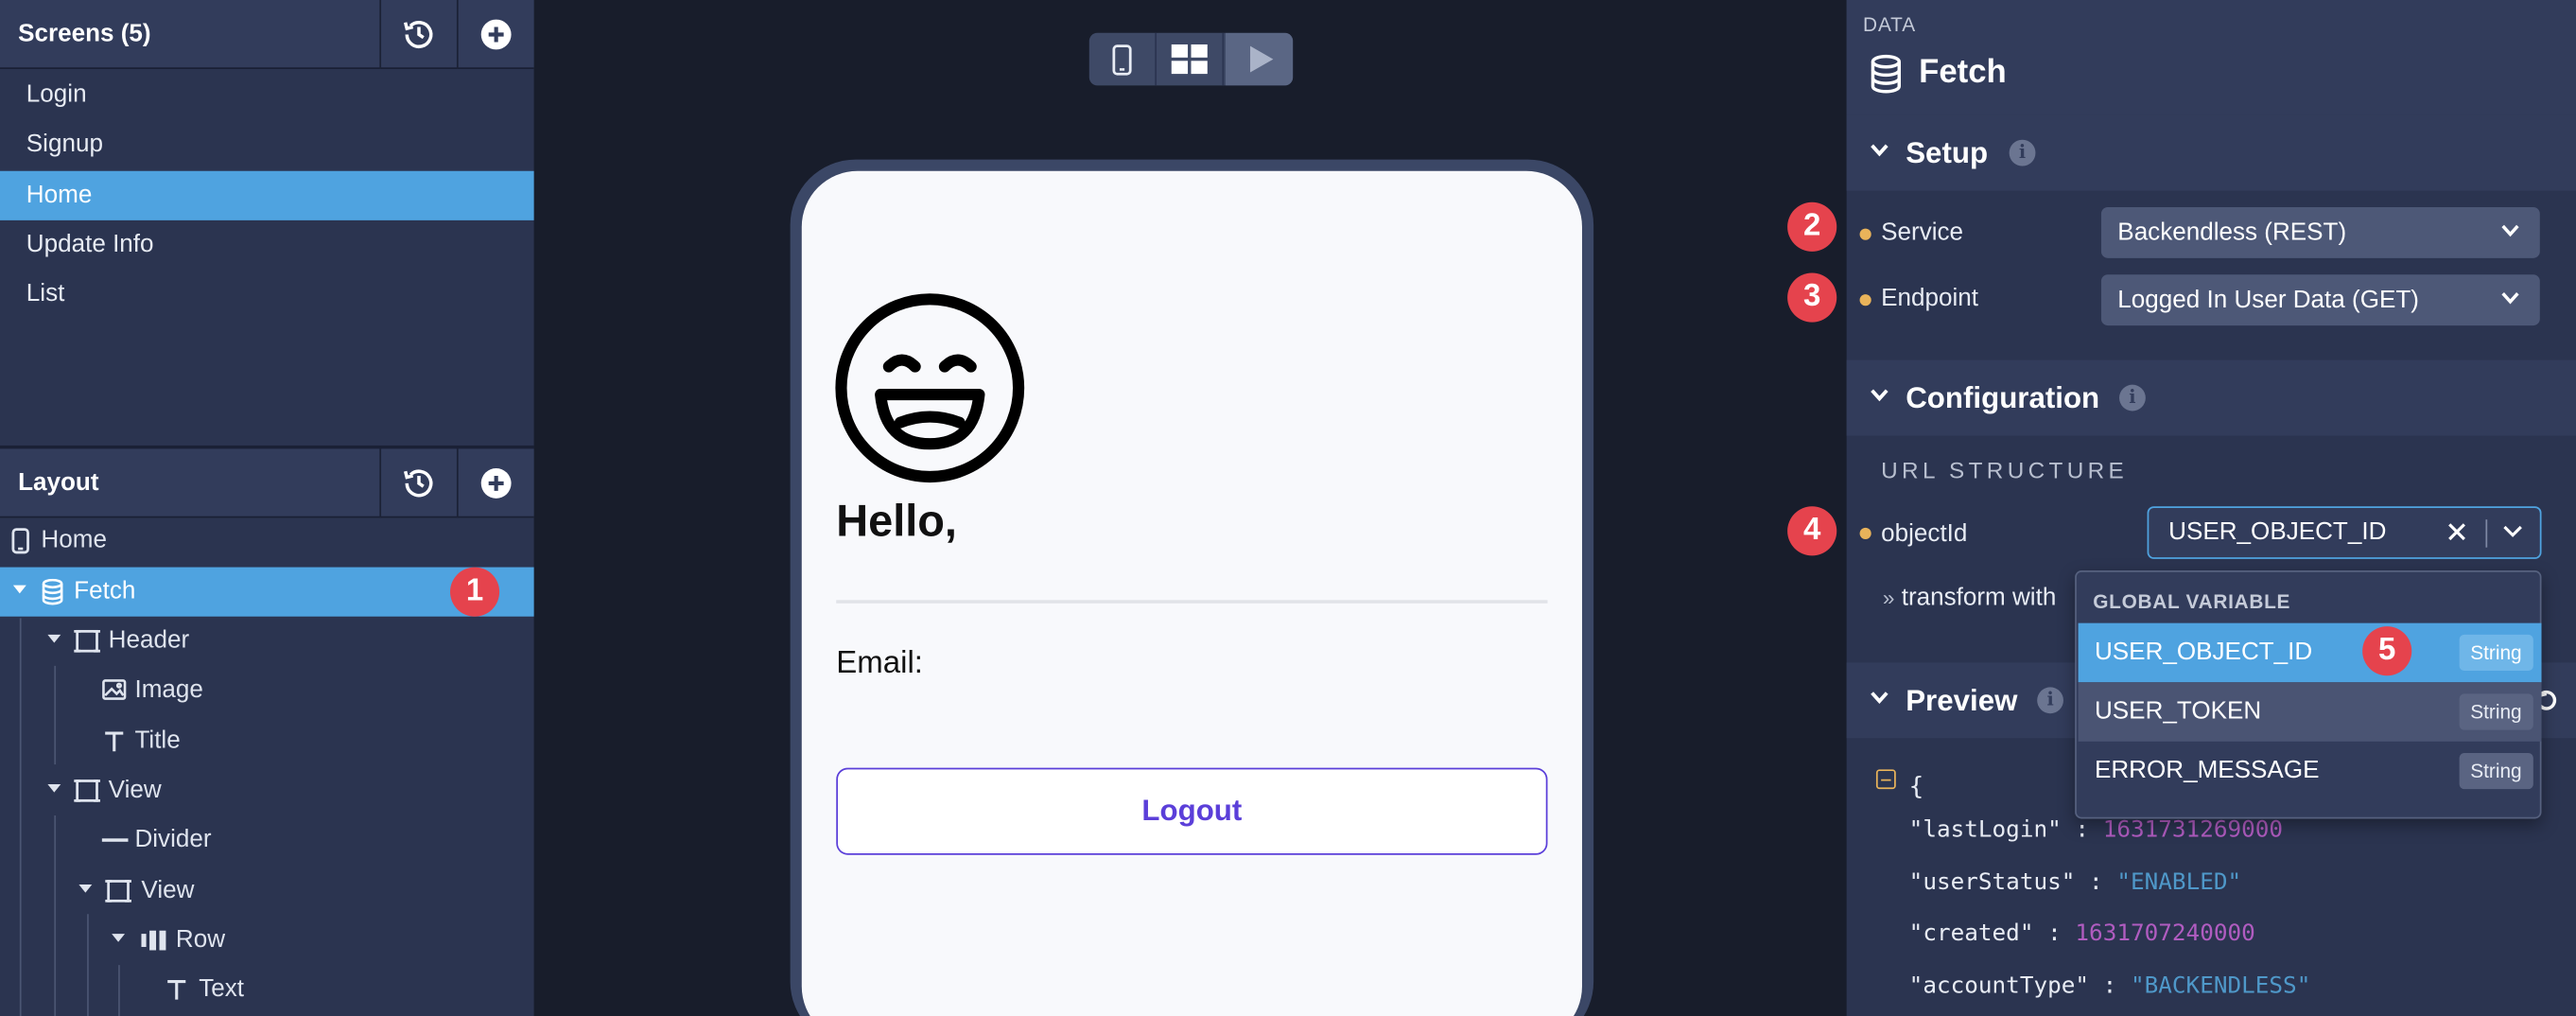 The height and width of the screenshot is (1016, 2576). Describe the element at coordinates (153, 940) in the screenshot. I see `row-icon` at that location.